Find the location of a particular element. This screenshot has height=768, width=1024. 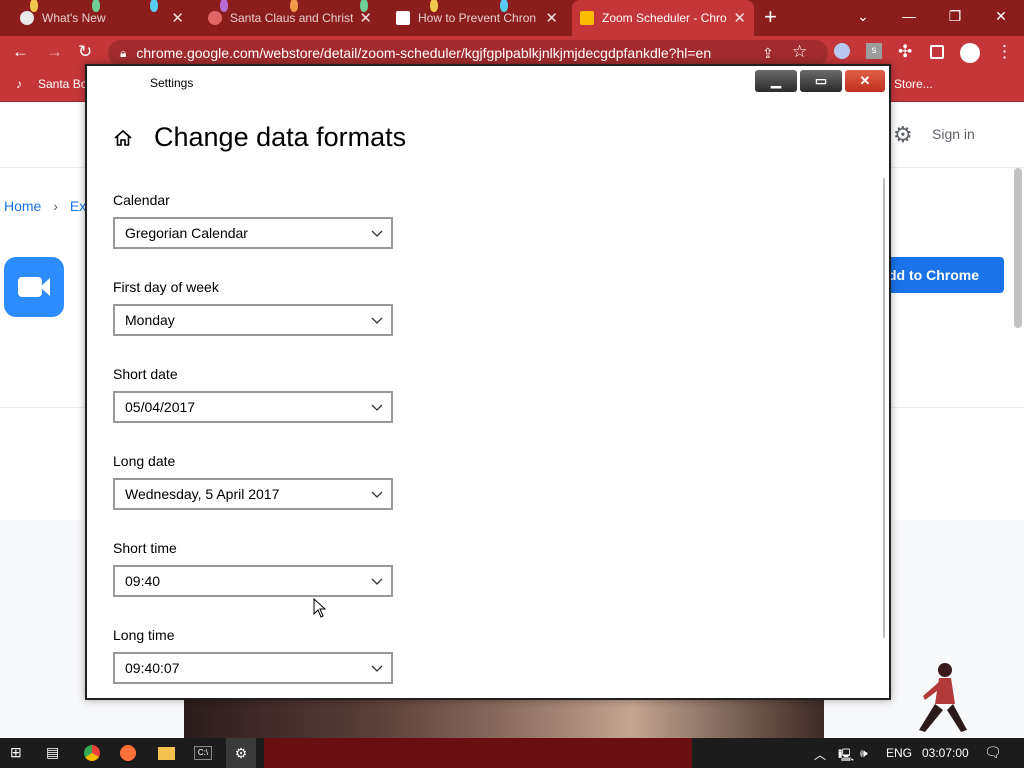

dancing-figure-image is located at coordinates (943, 697).